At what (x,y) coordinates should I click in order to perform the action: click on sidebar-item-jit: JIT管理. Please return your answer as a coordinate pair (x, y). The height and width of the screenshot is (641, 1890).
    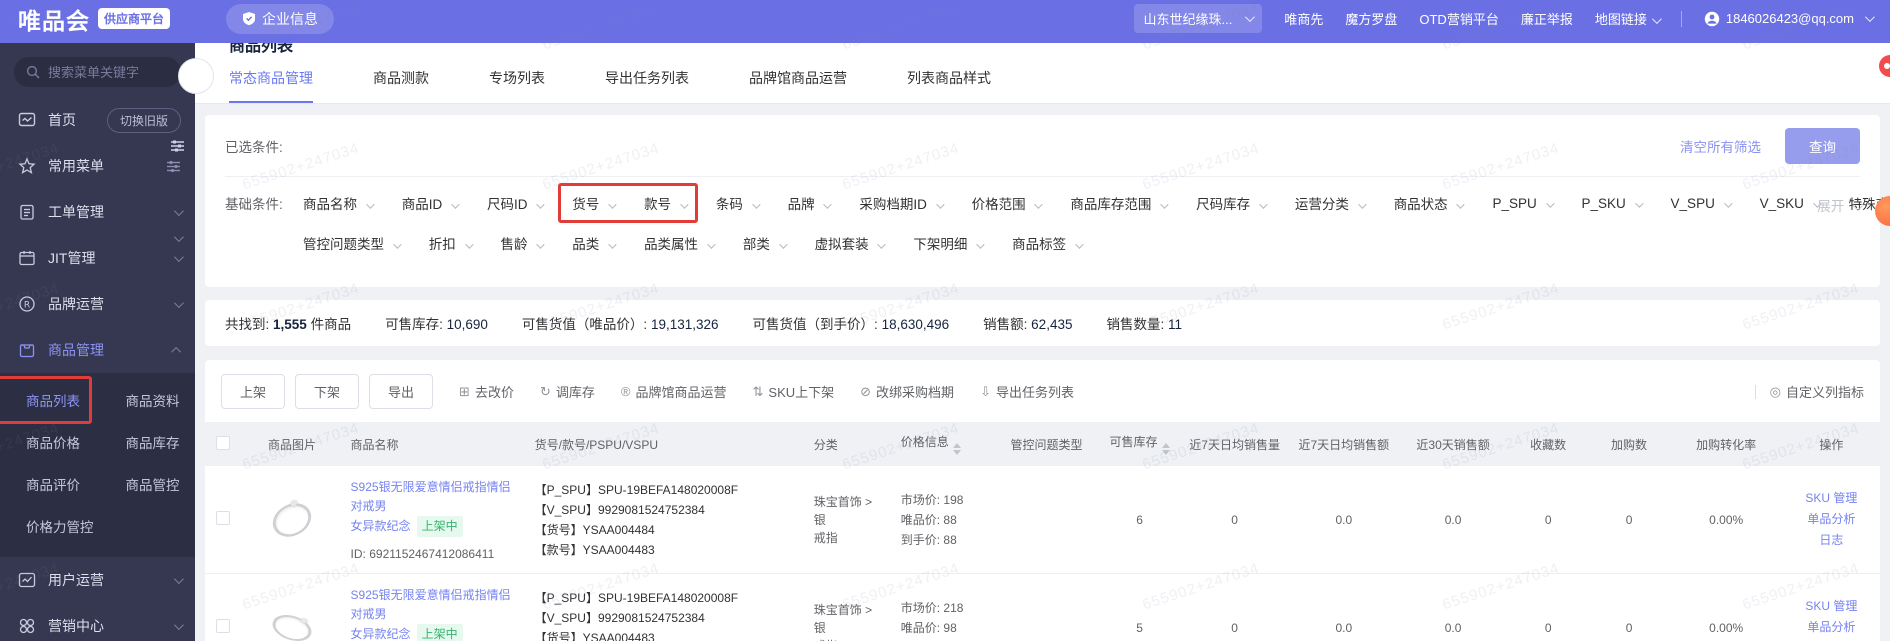
    Looking at the image, I should click on (97, 258).